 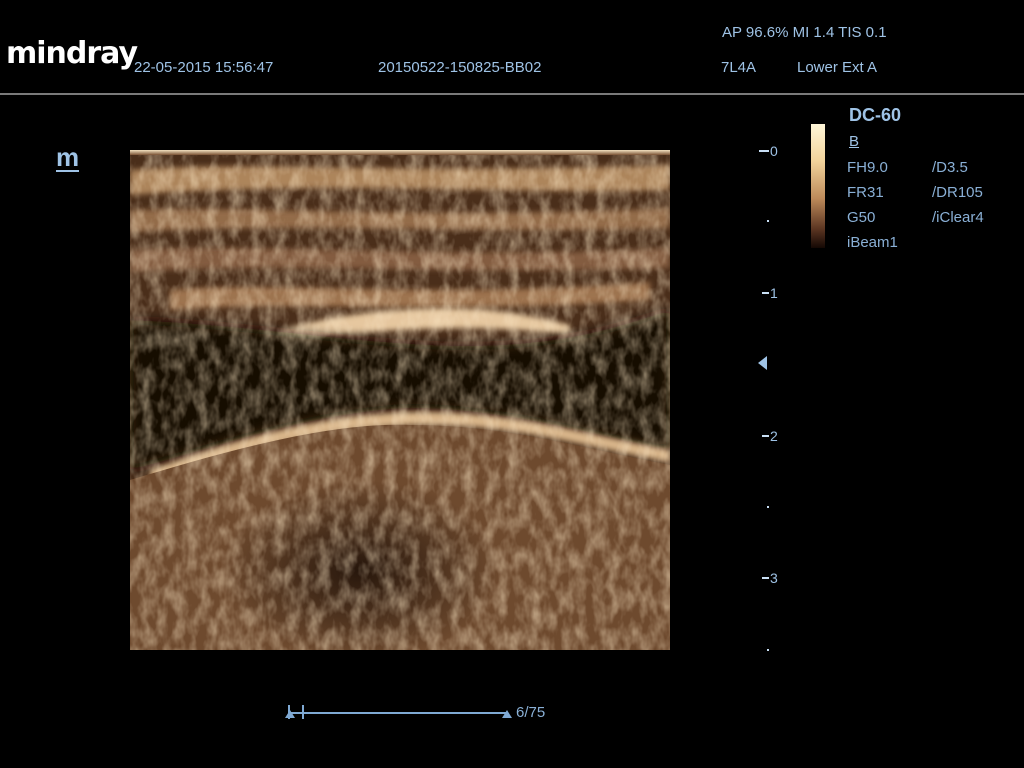 What do you see at coordinates (507, 714) in the screenshot?
I see `cine-right-triangle-icon` at bounding box center [507, 714].